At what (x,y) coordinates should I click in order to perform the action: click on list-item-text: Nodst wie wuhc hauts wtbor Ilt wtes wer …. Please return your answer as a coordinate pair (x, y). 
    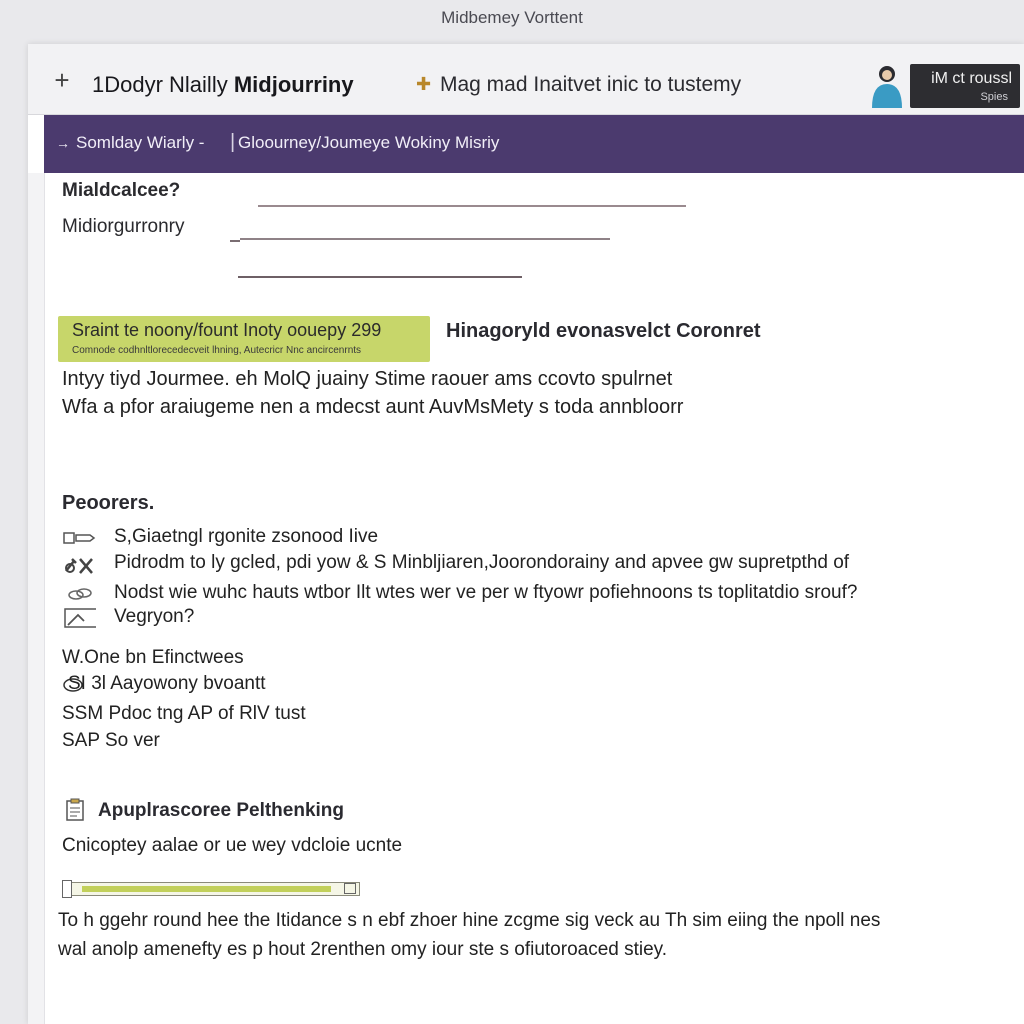
    Looking at the image, I should click on (486, 592).